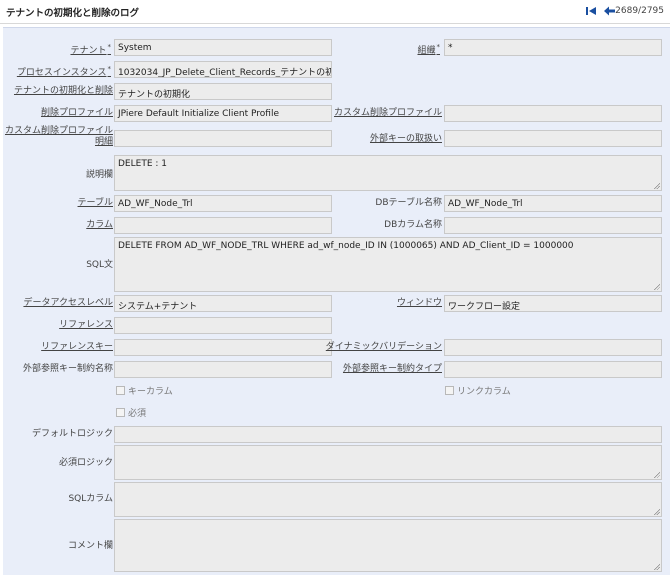 This screenshot has width=670, height=575. Describe the element at coordinates (223, 47) in the screenshot. I see `tenant-field: System` at that location.